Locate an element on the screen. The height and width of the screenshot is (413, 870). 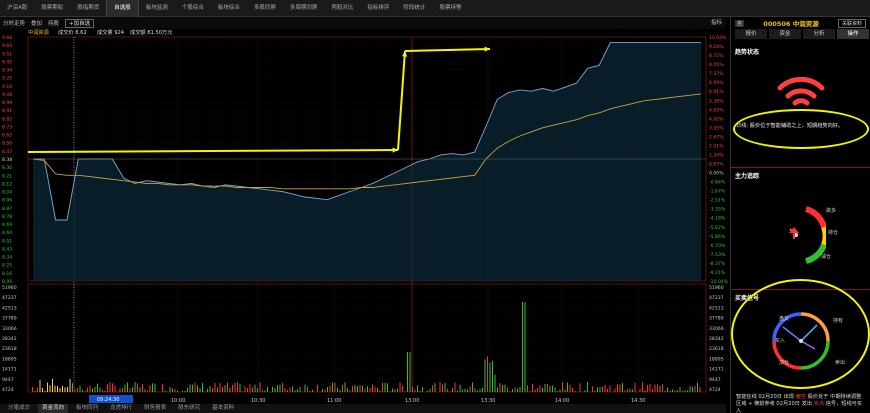
bottom-tab: 财务报表 is located at coordinates (155, 408).